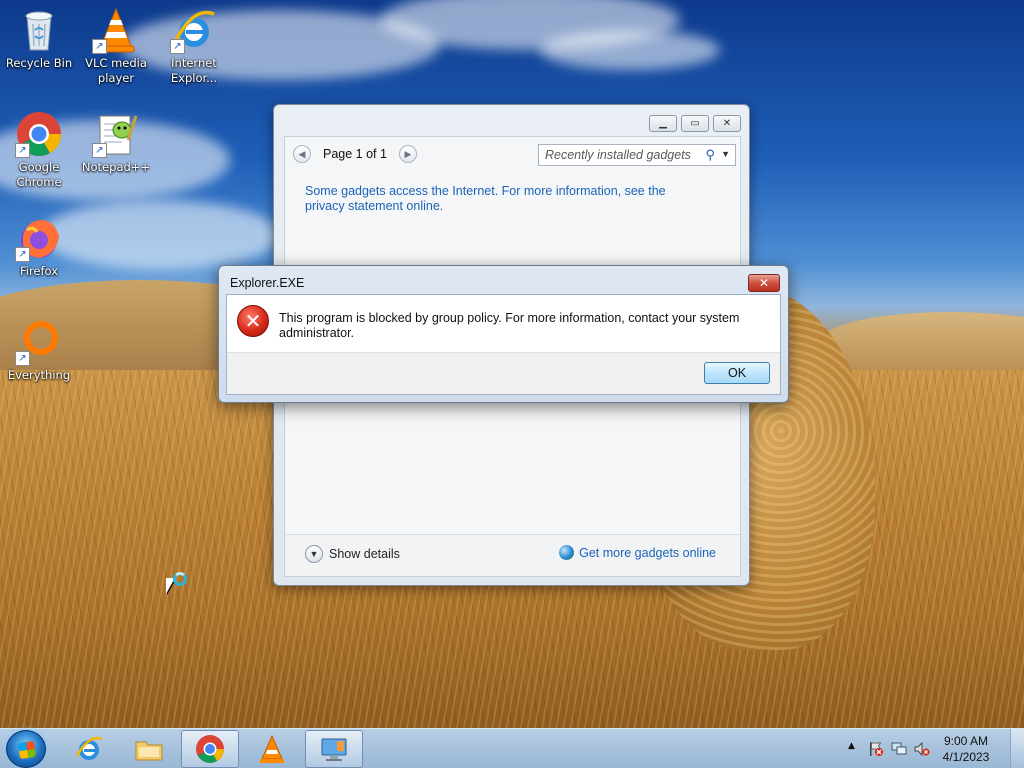 Image resolution: width=1024 pixels, height=768 pixels. I want to click on show-desktop-button, so click(1017, 748).